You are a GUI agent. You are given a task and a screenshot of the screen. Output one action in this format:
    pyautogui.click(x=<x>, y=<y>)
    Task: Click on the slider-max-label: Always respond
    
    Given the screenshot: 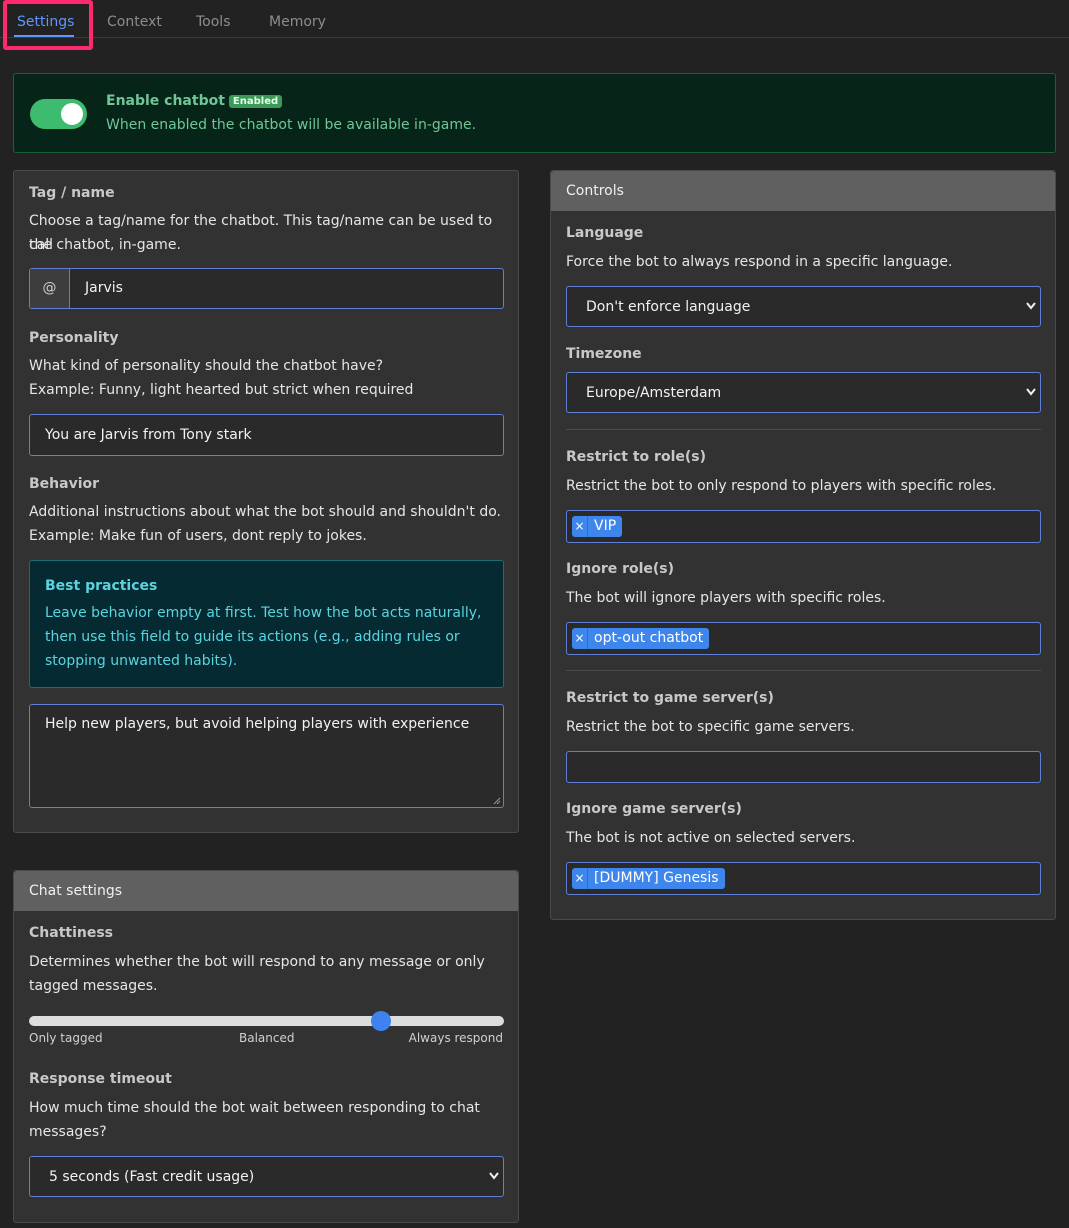 What is the action you would take?
    pyautogui.click(x=455, y=1038)
    